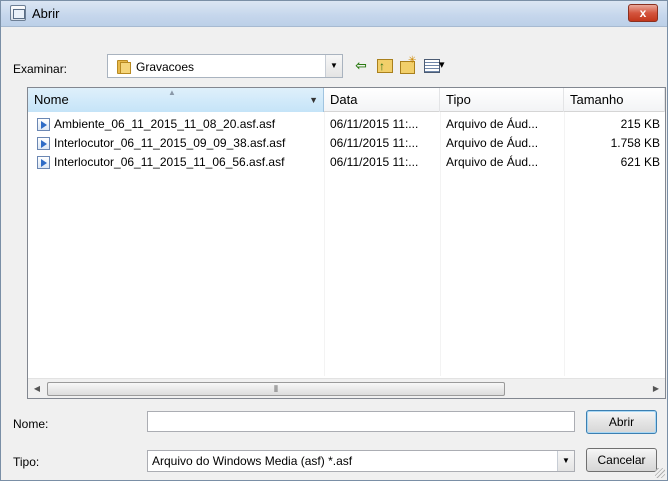  Describe the element at coordinates (621, 460) in the screenshot. I see `cancel-button: Cancelar` at that location.